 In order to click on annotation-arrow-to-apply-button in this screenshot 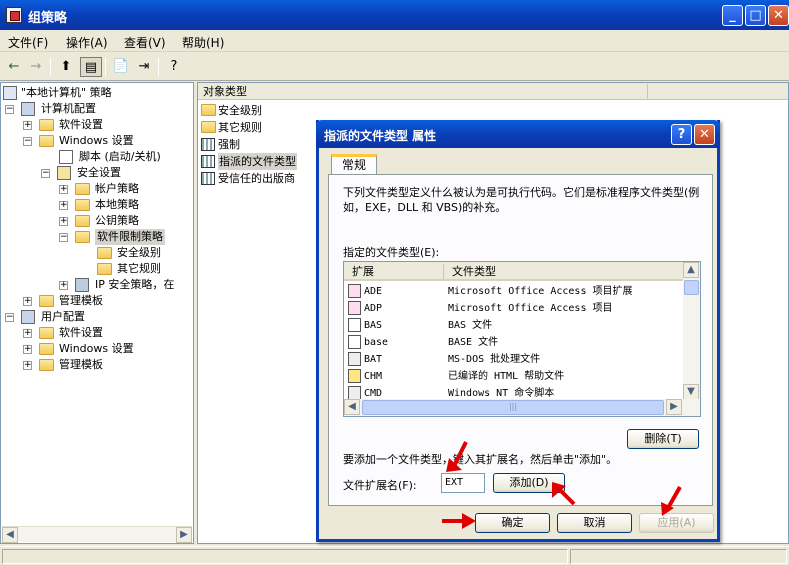, I will do `click(671, 501)`.